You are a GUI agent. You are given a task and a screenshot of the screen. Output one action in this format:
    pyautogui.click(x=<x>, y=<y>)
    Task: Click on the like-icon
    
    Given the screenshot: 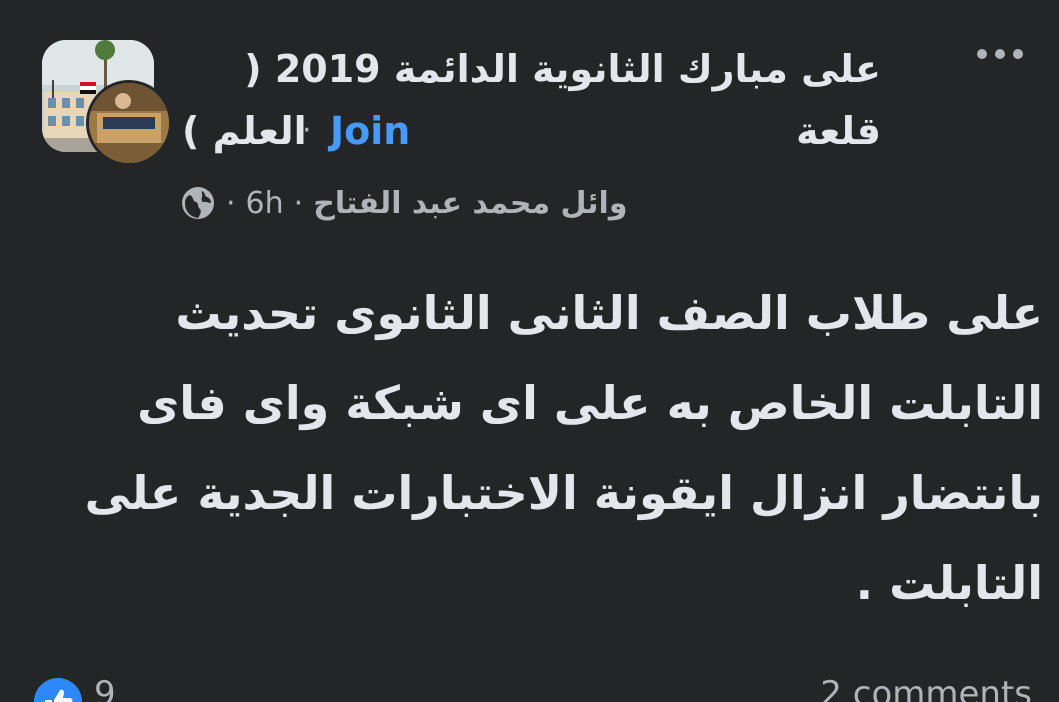 What is the action you would take?
    pyautogui.click(x=58, y=690)
    